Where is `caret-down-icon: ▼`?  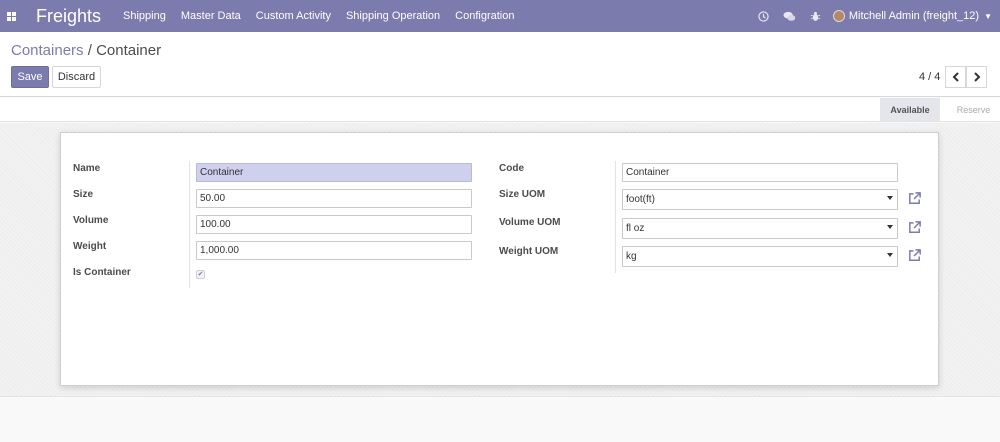 caret-down-icon: ▼ is located at coordinates (988, 16).